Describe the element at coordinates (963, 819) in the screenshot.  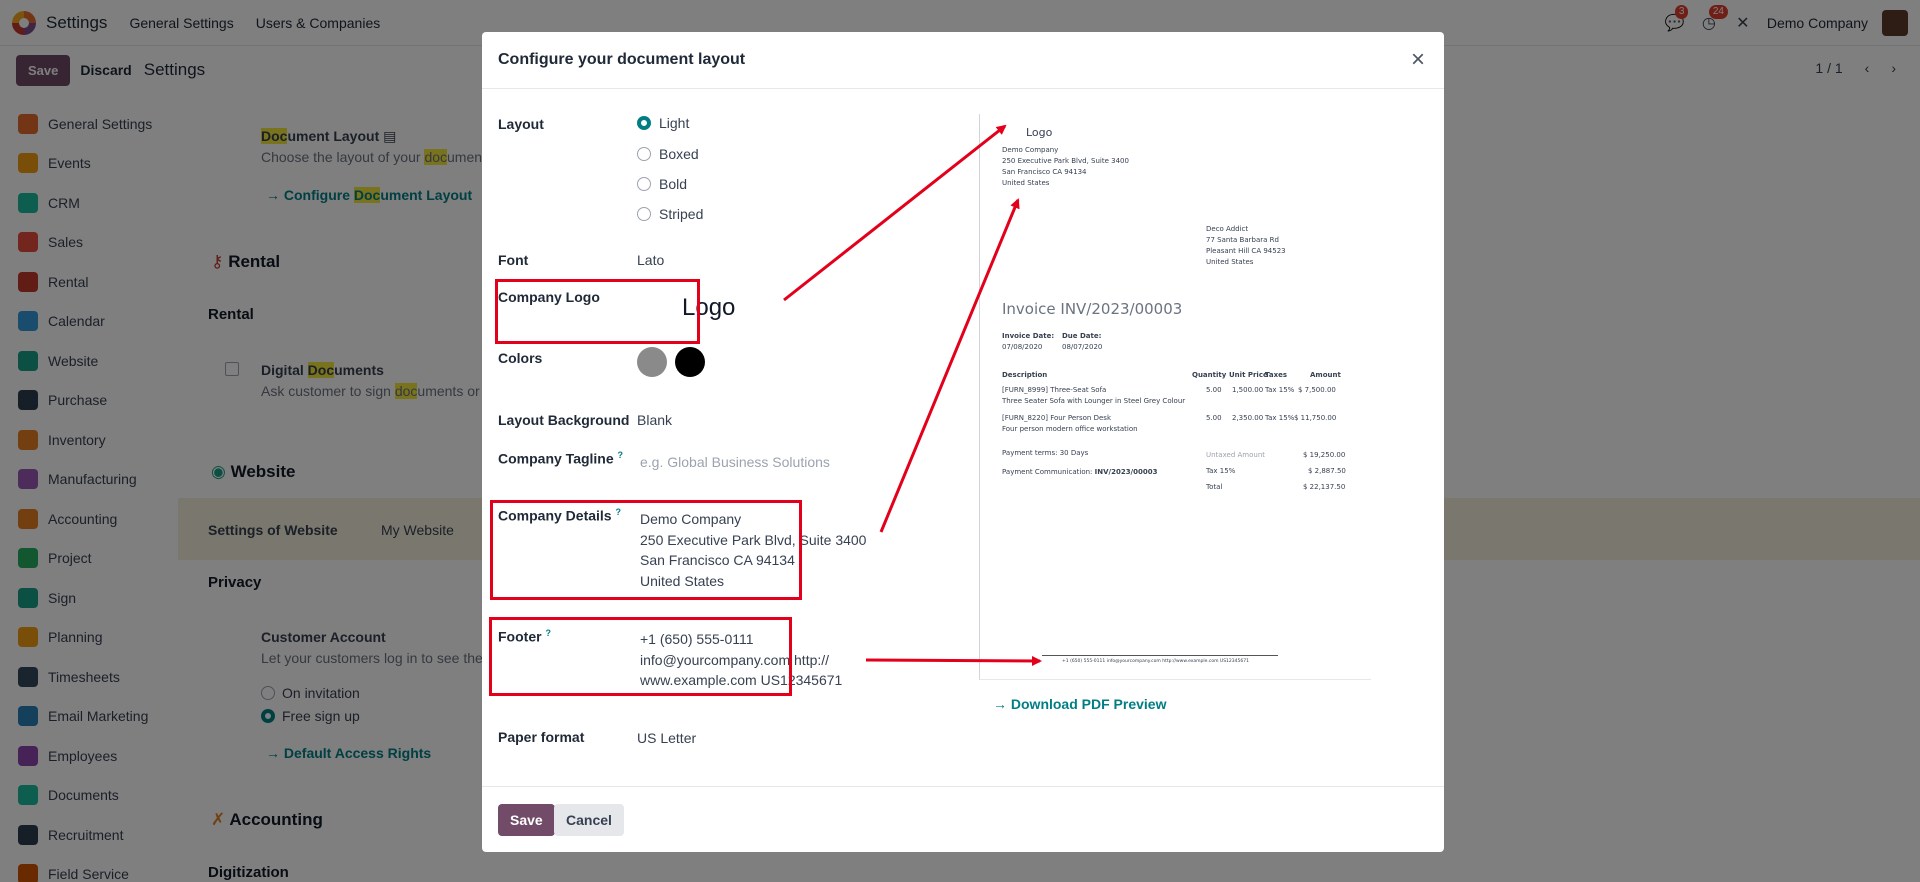
I see `dialog-footer: Save Cancel` at that location.